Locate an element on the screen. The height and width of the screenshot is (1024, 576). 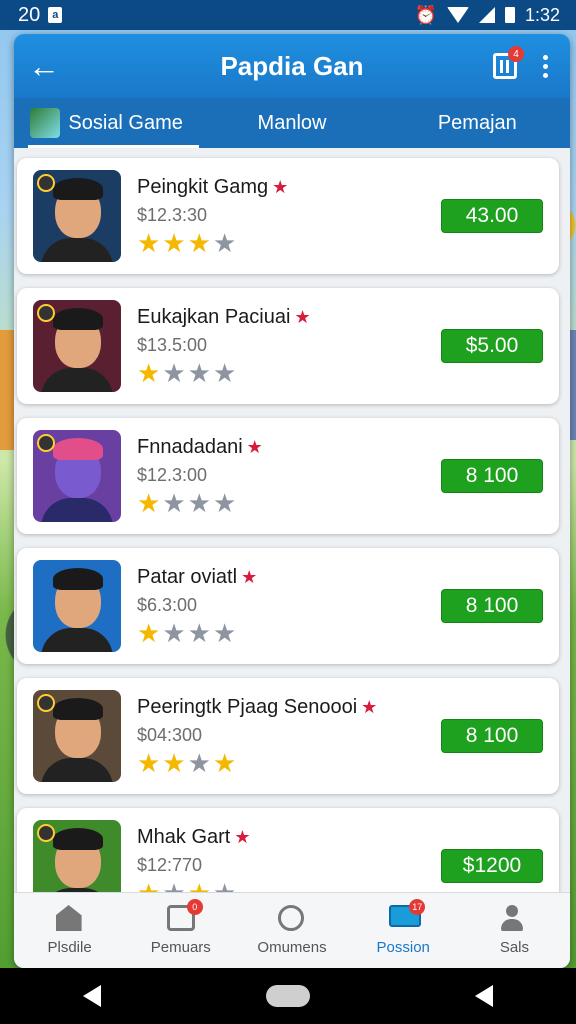
gift-icon: 0 is located at coordinates (184, 916).